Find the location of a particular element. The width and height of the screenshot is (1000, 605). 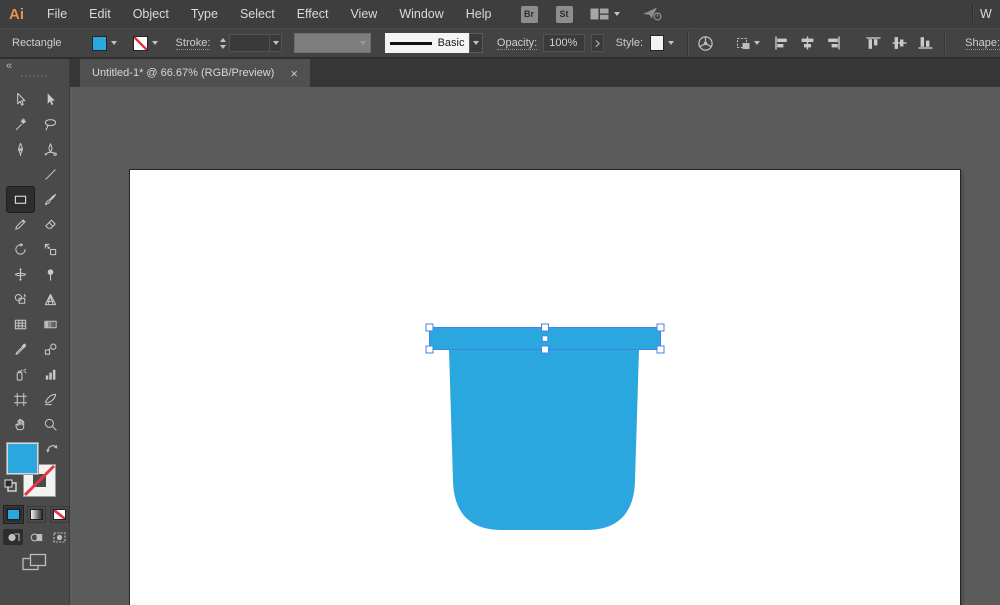

graphic-style-swatch is located at coordinates (657, 43).